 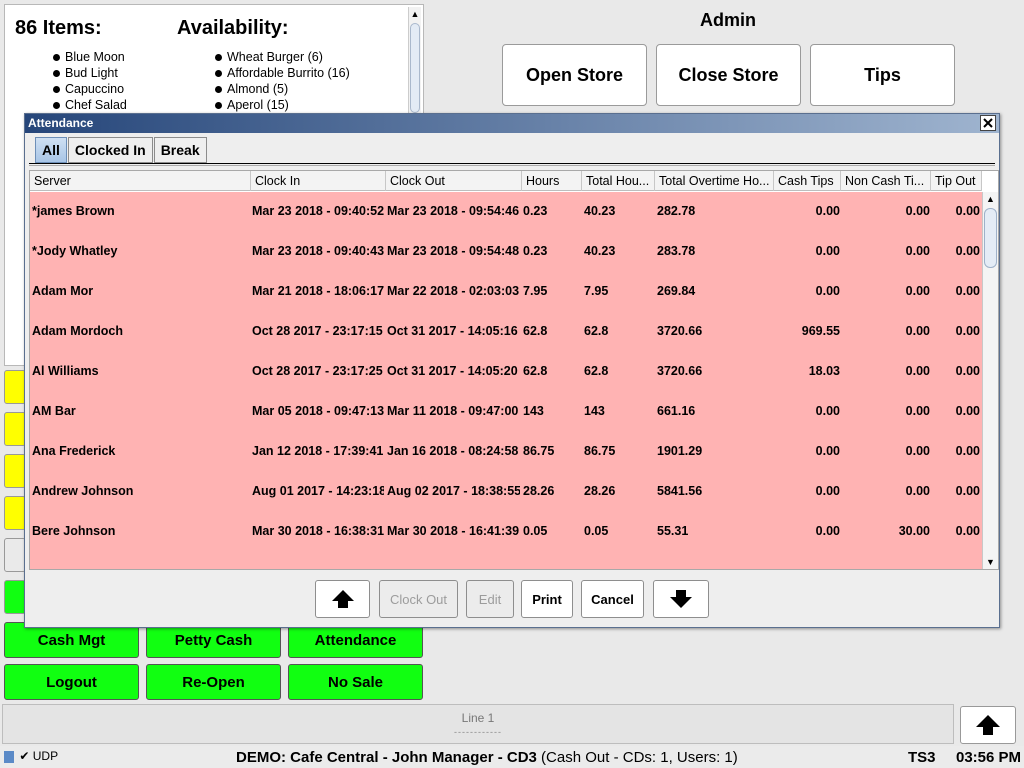 I want to click on admin-title: Admin, so click(x=728, y=20).